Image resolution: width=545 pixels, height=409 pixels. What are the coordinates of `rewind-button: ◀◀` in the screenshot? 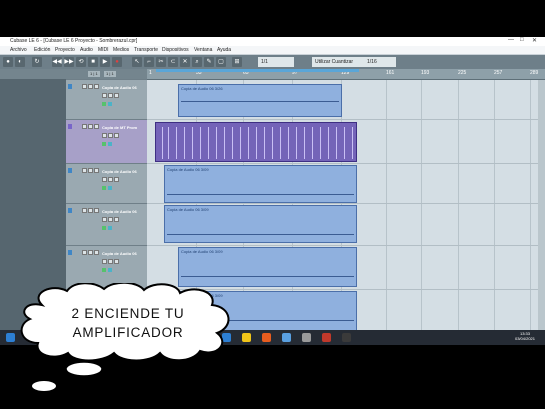 It's located at (57, 62).